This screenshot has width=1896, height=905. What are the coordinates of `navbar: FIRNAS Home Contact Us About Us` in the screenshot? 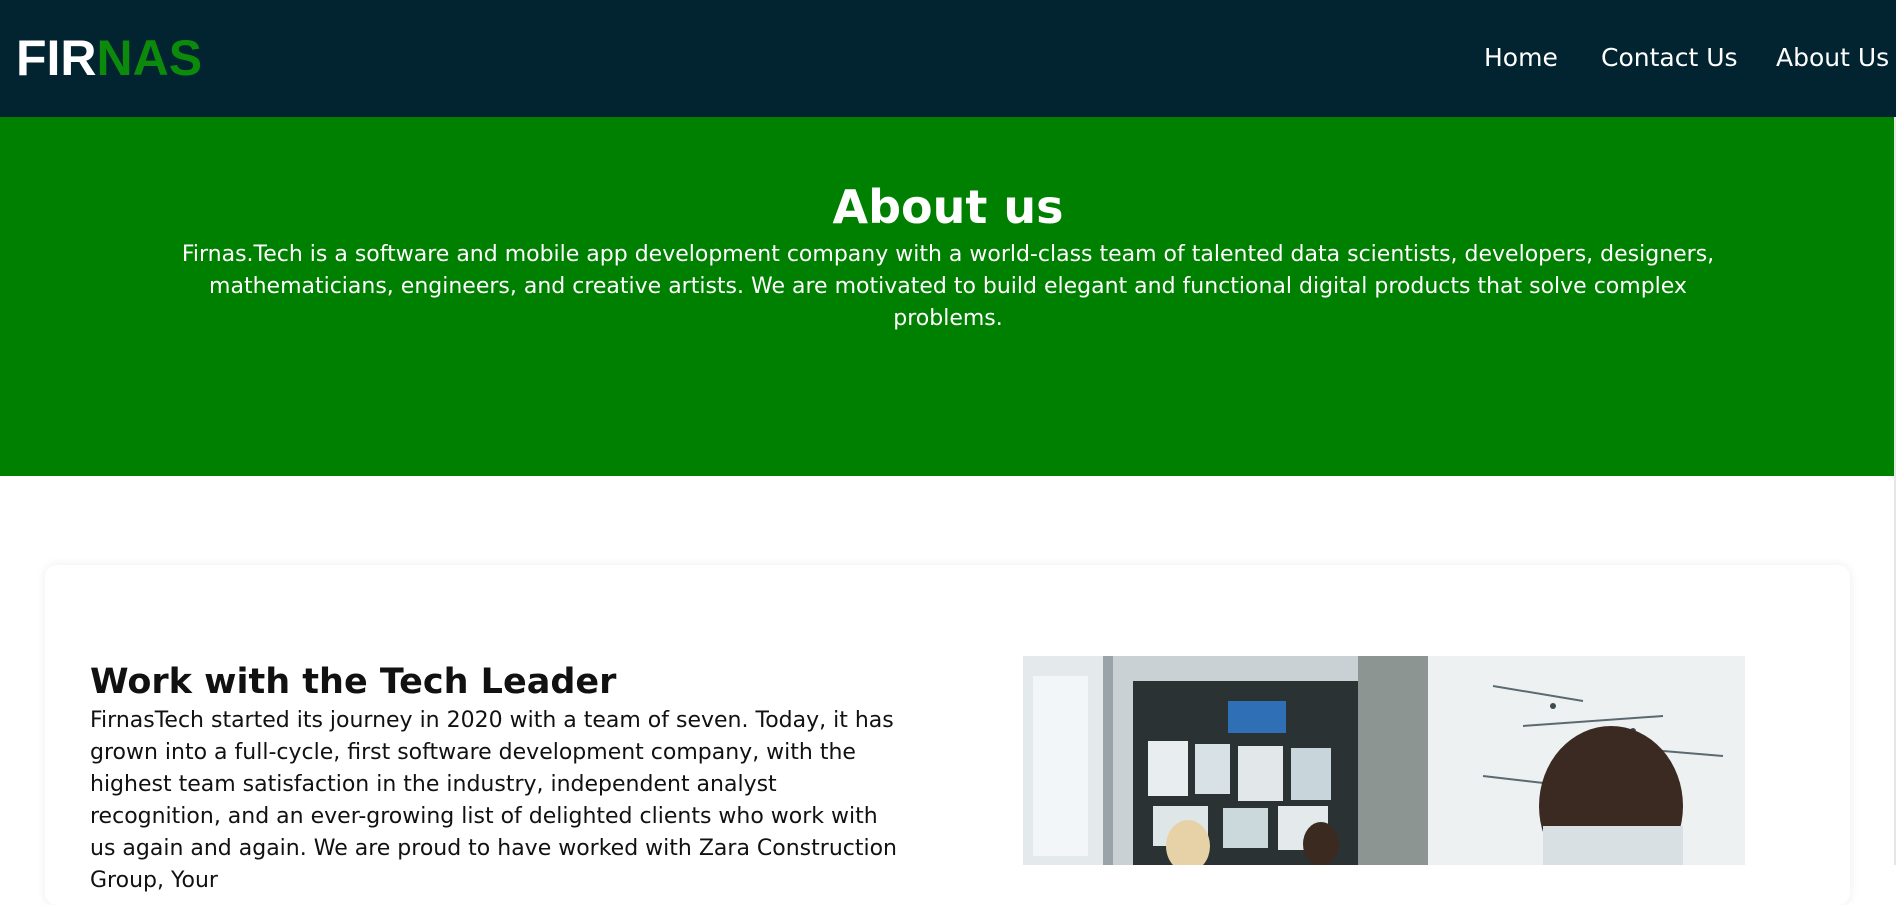 It's located at (948, 58).